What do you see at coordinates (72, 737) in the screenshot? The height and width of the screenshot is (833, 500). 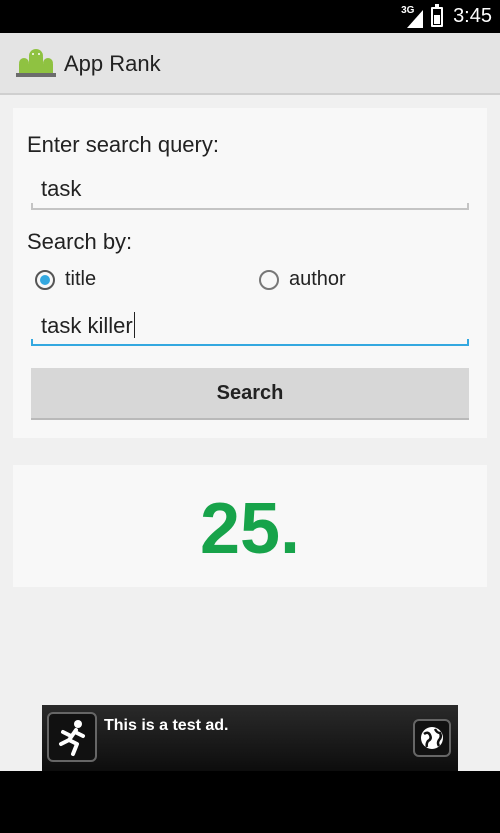 I see `running-man-icon` at bounding box center [72, 737].